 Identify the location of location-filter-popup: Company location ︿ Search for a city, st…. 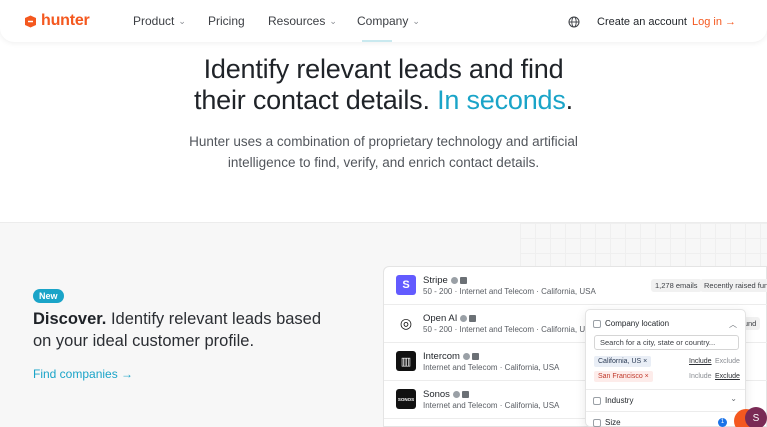
(665, 368).